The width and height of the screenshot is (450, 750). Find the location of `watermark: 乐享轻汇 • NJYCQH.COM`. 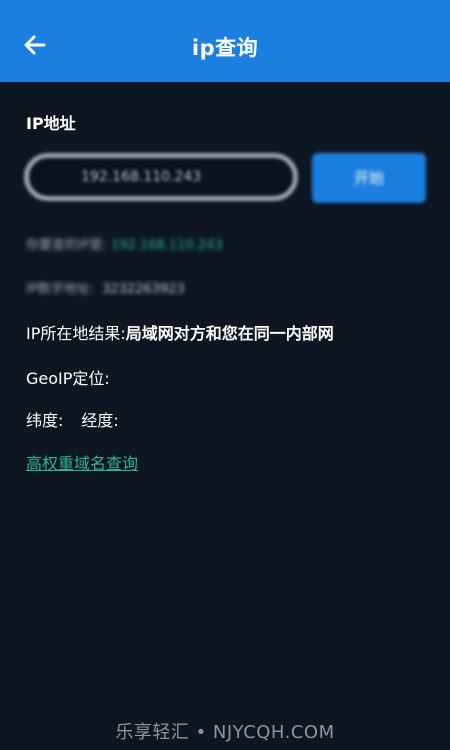

watermark: 乐享轻汇 • NJYCQH.COM is located at coordinates (225, 732).